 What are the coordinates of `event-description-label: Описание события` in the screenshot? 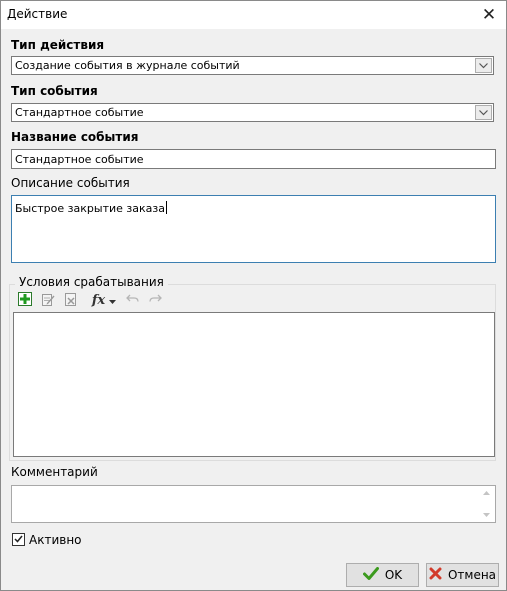 It's located at (70, 183).